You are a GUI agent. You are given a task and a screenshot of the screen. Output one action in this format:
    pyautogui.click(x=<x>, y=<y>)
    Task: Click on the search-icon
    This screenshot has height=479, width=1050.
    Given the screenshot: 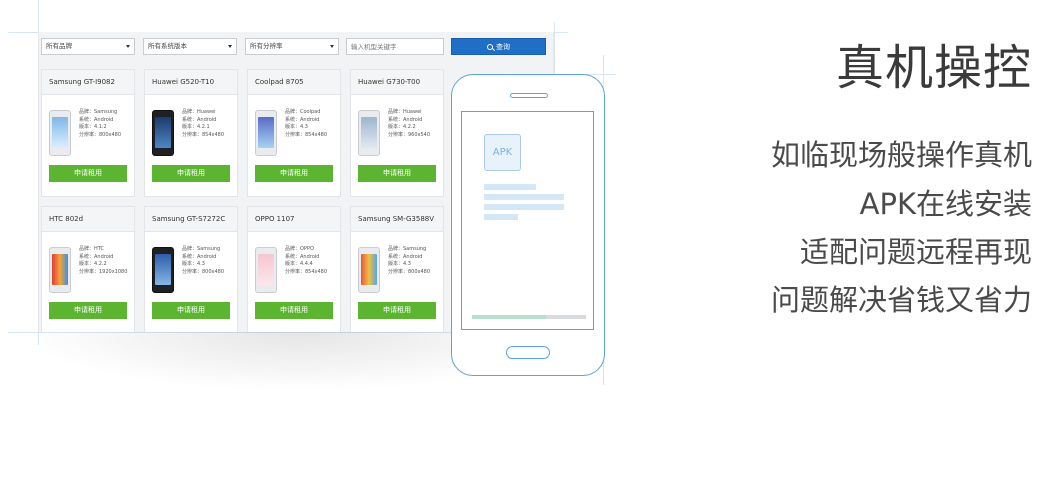 What is the action you would take?
    pyautogui.click(x=490, y=46)
    